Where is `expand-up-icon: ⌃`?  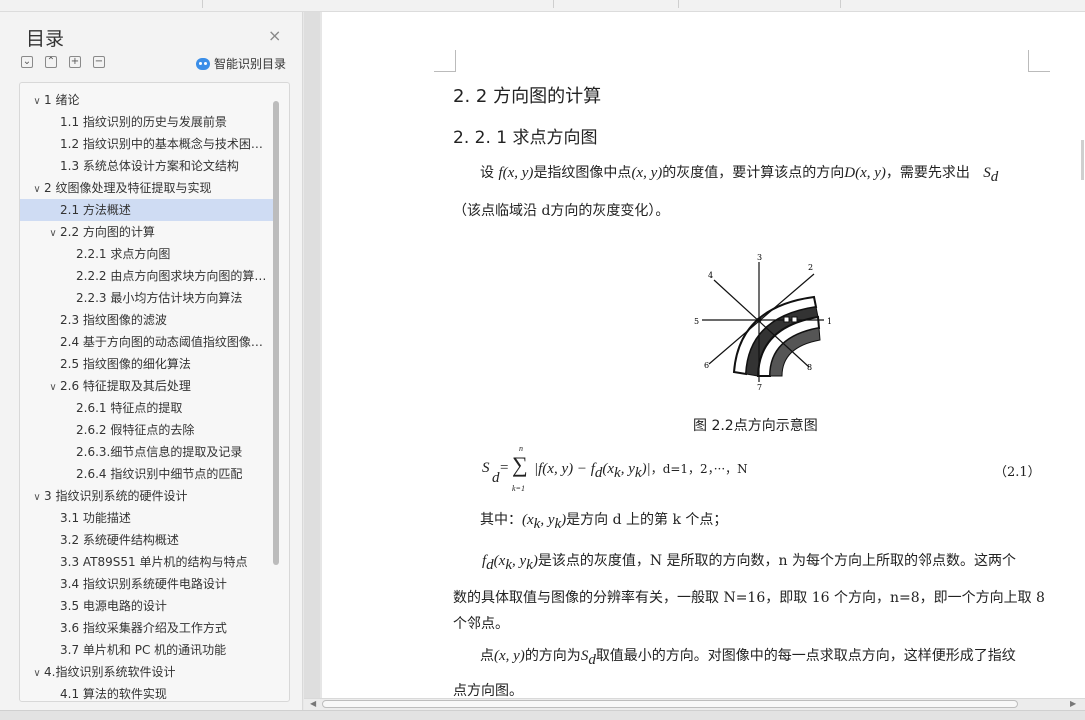 expand-up-icon: ⌃ is located at coordinates (51, 62).